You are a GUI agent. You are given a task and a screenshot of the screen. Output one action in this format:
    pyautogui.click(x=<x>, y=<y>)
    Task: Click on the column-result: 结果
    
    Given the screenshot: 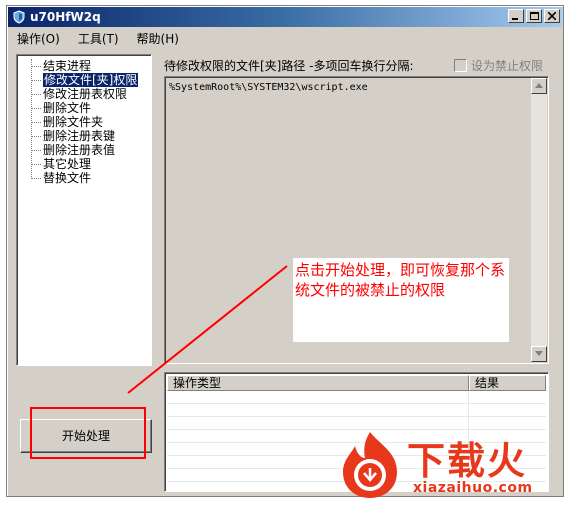 What is the action you would take?
    pyautogui.click(x=507, y=383)
    